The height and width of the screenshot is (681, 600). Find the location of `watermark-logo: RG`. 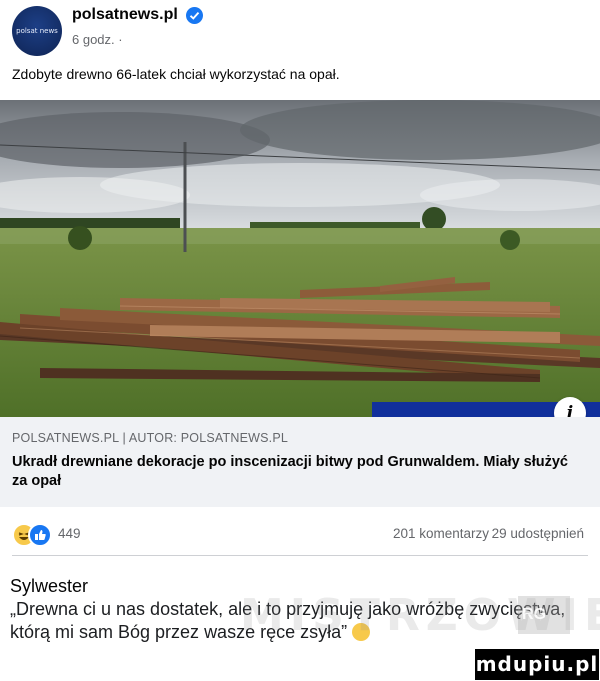

watermark-logo: RG is located at coordinates (544, 615).